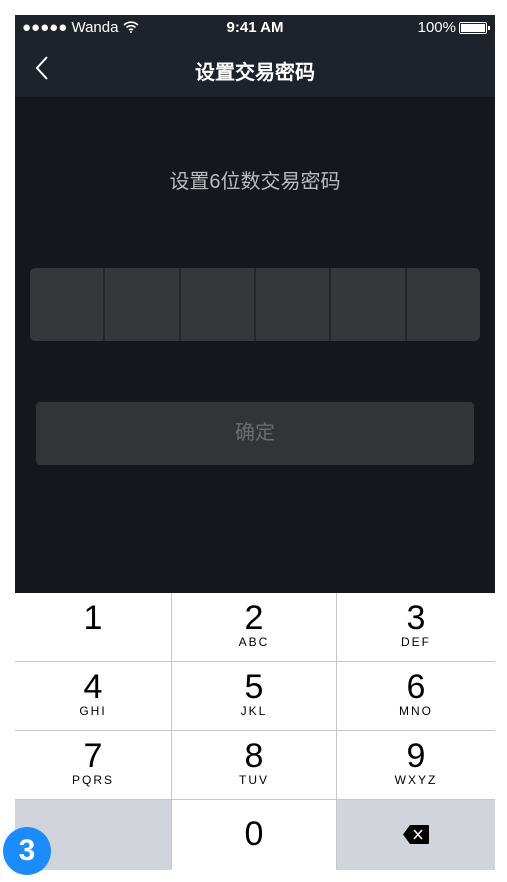  I want to click on key-number: 4, so click(93, 687).